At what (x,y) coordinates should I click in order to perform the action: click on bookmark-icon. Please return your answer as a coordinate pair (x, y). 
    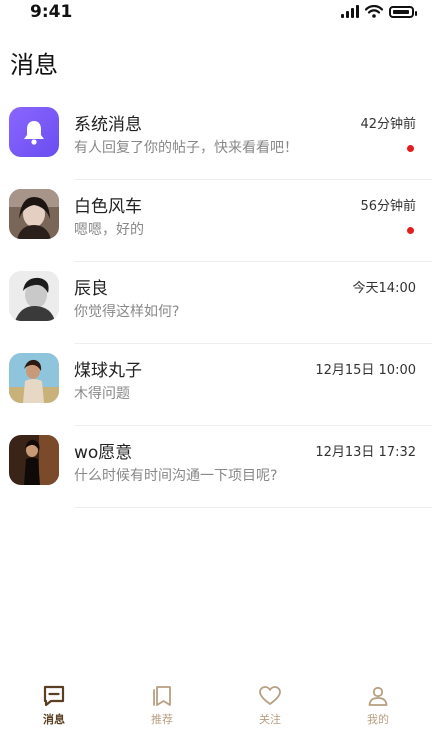
    Looking at the image, I should click on (162, 696).